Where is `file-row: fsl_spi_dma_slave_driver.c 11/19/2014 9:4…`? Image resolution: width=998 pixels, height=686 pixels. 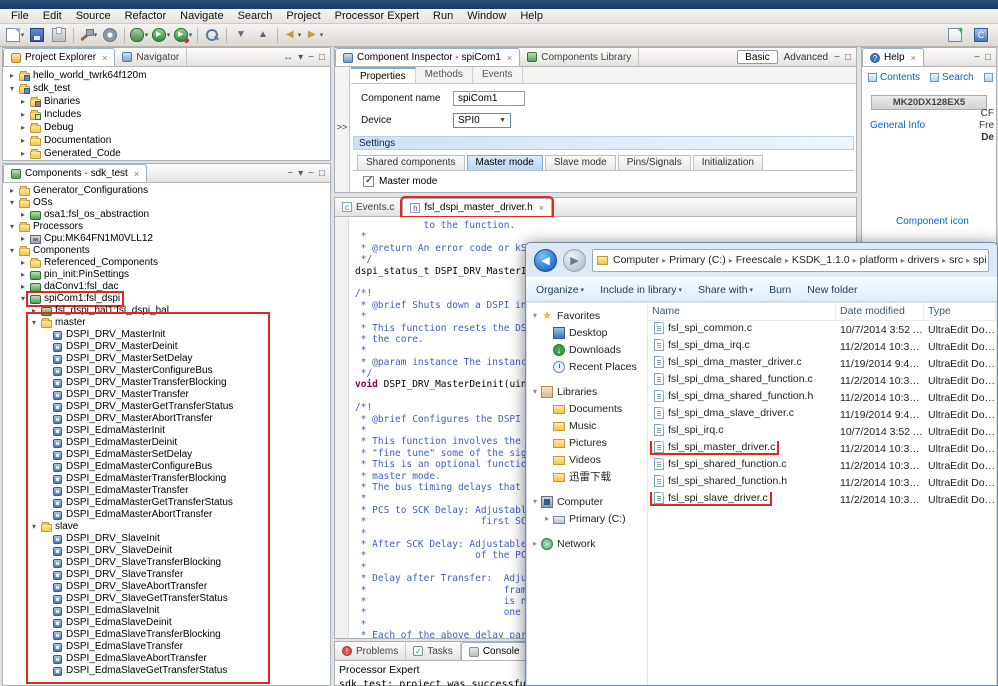 file-row: fsl_spi_dma_slave_driver.c 11/19/2014 9:4… is located at coordinates (822, 414).